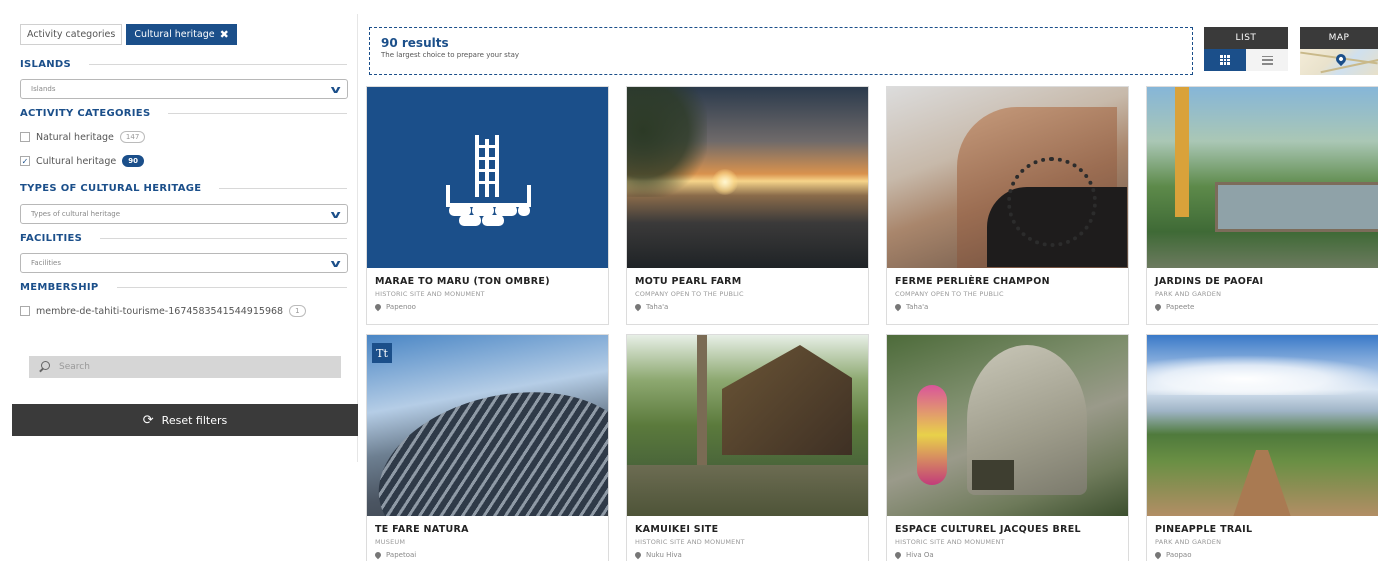 The height and width of the screenshot is (561, 1378). I want to click on activity-categories-title: ACTIVITY CATEGORIES, so click(85, 113).